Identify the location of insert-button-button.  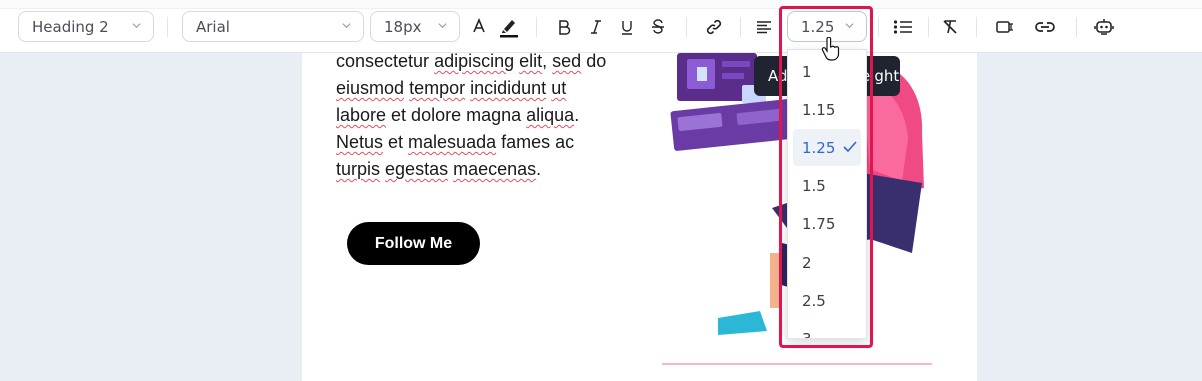
(1005, 27).